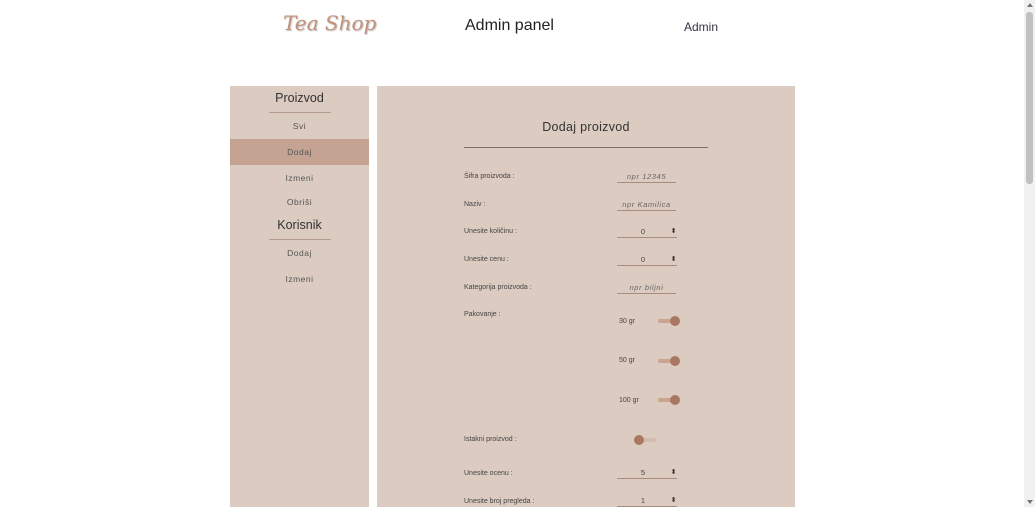 The height and width of the screenshot is (507, 1035). Describe the element at coordinates (643, 500) in the screenshot. I see `pregledi-value: 1` at that location.